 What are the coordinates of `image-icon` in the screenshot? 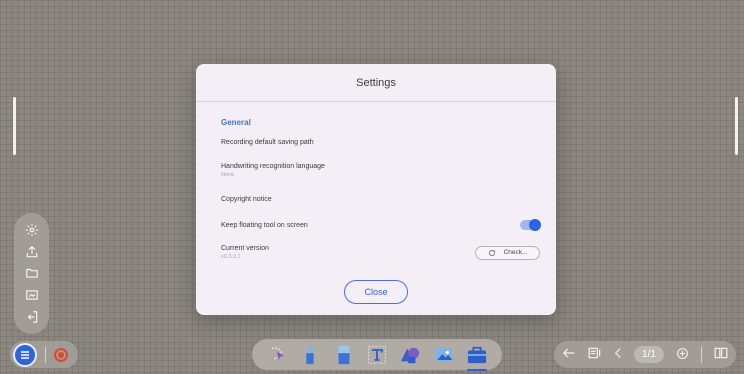 It's located at (444, 355).